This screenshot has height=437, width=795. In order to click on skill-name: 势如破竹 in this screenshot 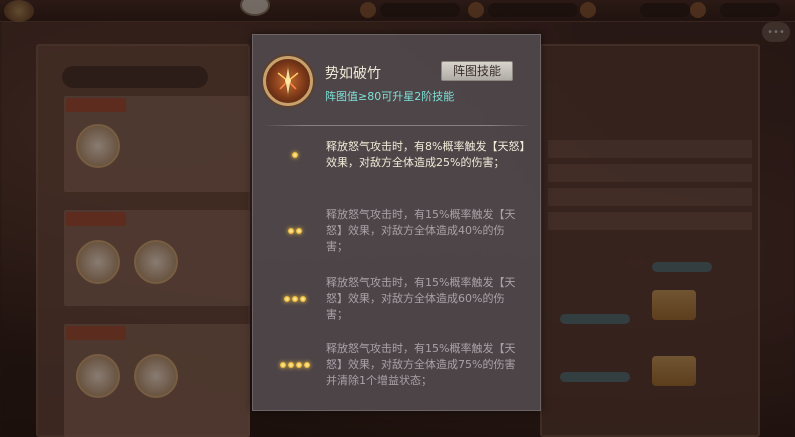, I will do `click(353, 74)`.